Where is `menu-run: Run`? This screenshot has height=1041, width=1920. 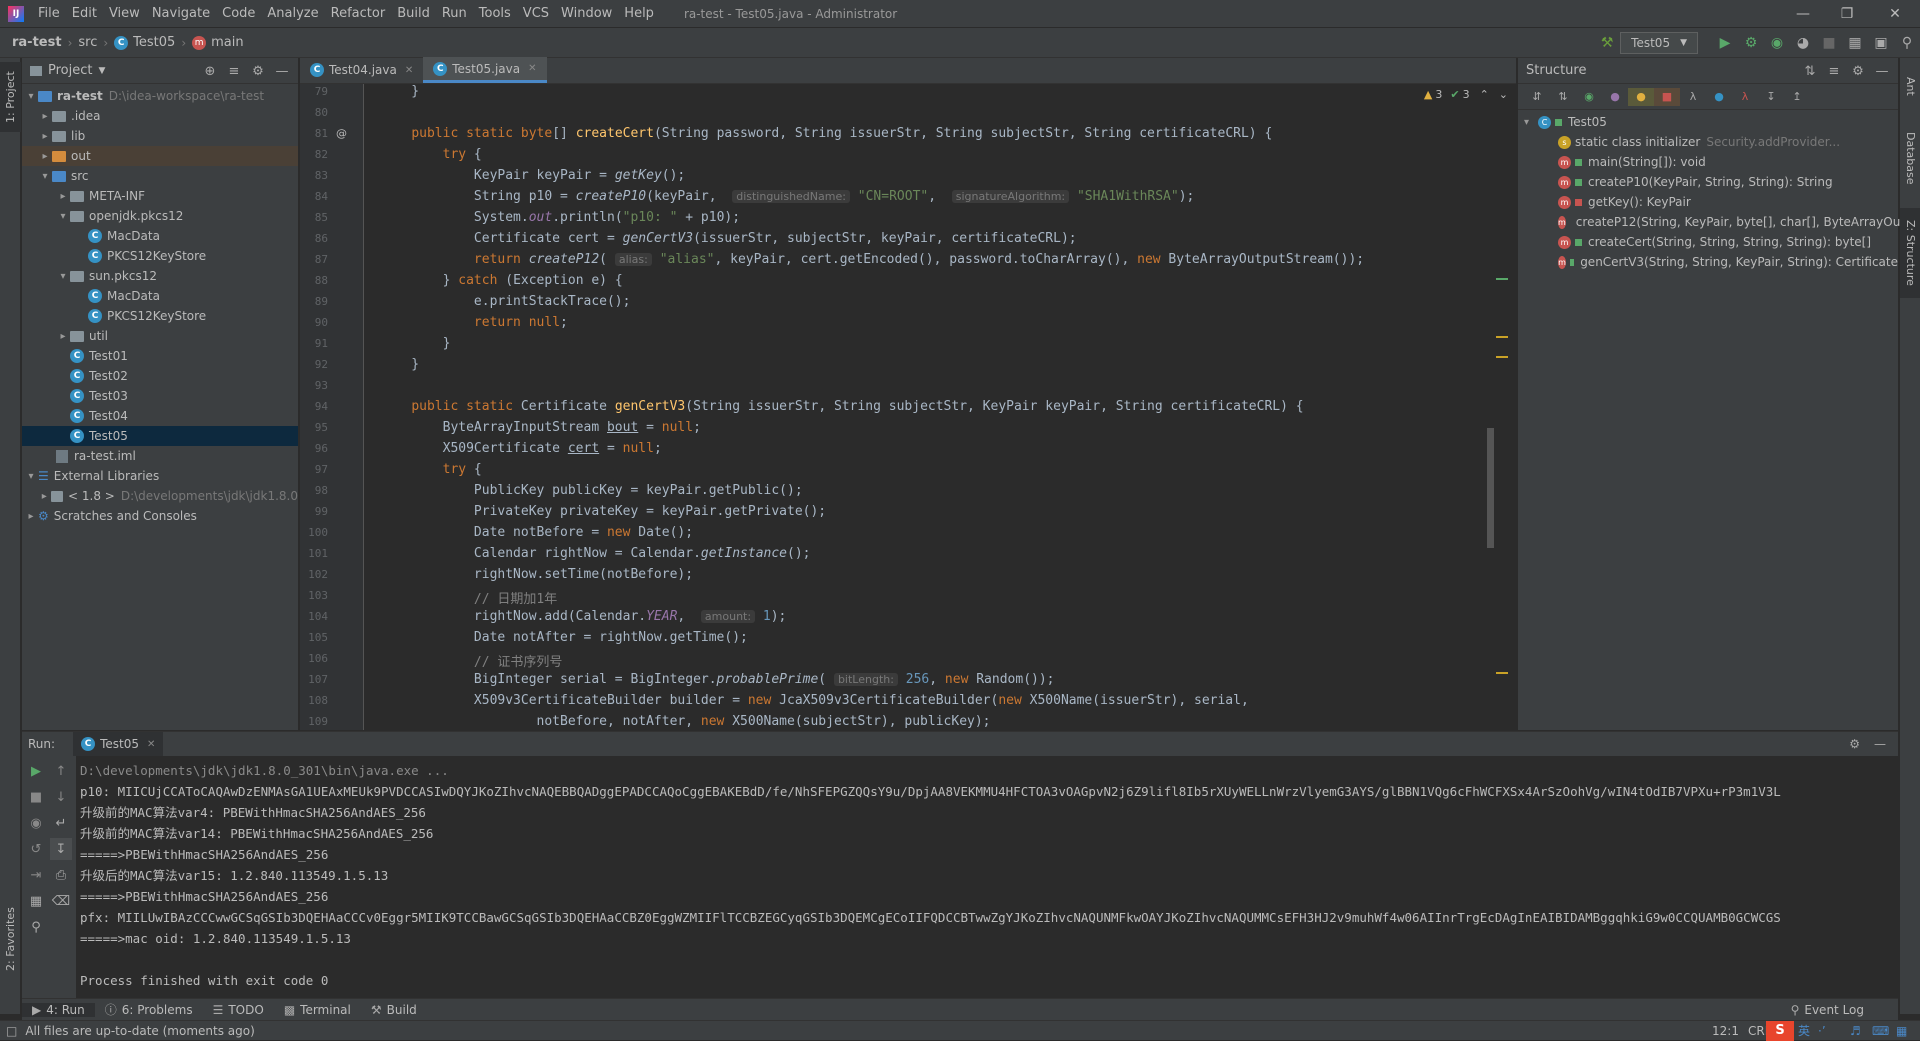 menu-run: Run is located at coordinates (454, 13).